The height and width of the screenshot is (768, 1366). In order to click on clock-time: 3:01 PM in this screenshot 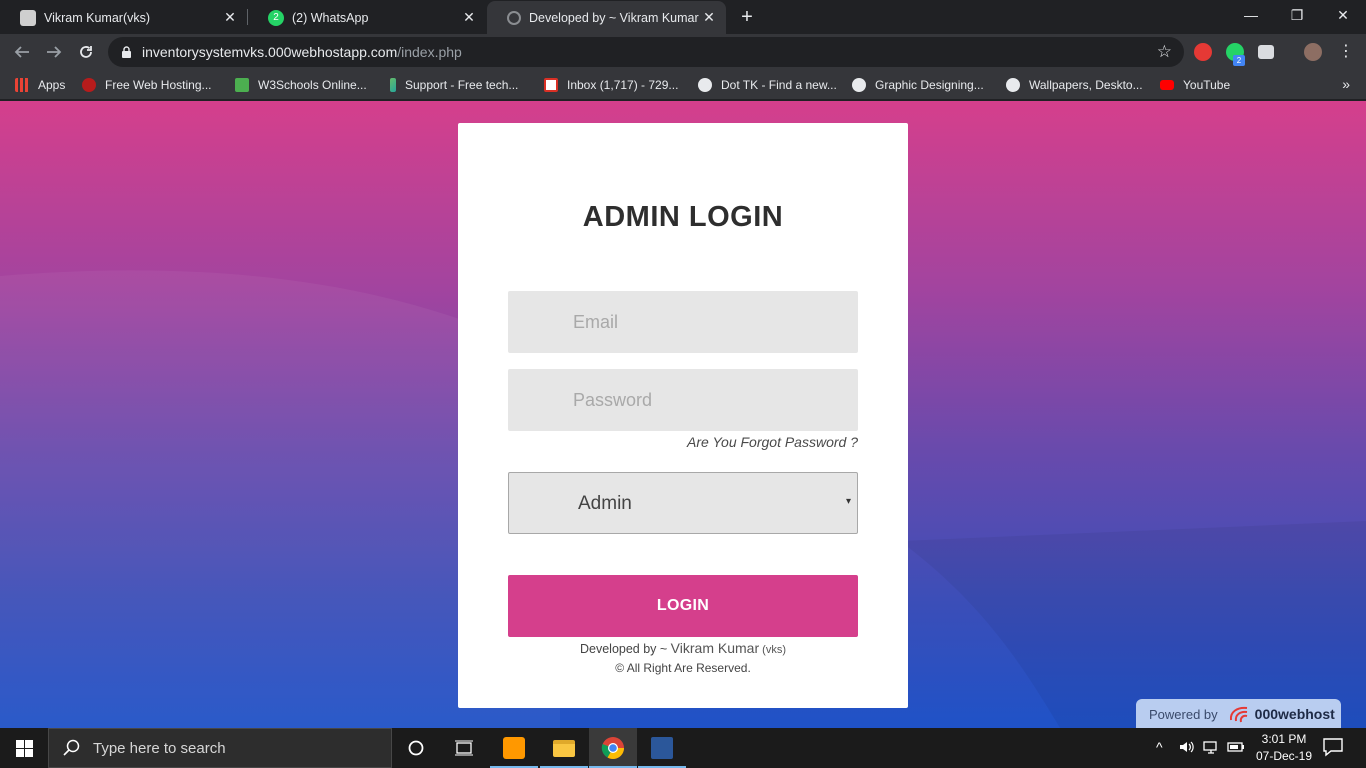, I will do `click(1284, 739)`.